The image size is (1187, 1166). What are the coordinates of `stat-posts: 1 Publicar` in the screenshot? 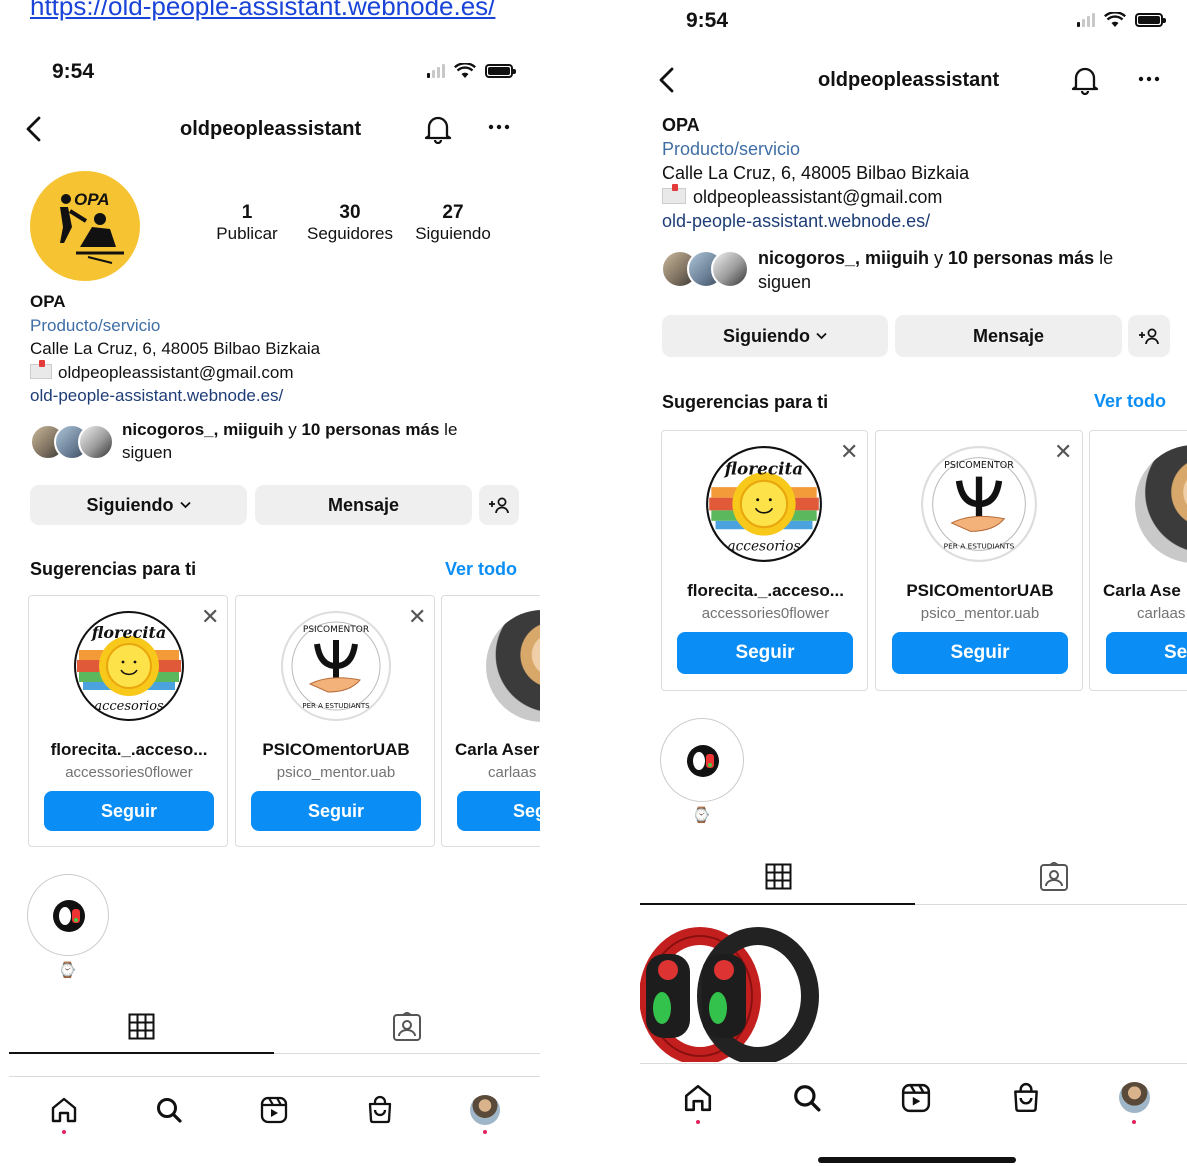 It's located at (247, 223).